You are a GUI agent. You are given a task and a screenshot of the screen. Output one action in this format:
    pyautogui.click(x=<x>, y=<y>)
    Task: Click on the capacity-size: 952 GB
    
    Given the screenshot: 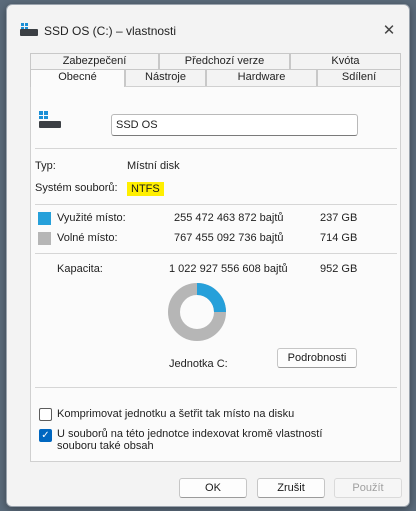 What is the action you would take?
    pyautogui.click(x=339, y=269)
    